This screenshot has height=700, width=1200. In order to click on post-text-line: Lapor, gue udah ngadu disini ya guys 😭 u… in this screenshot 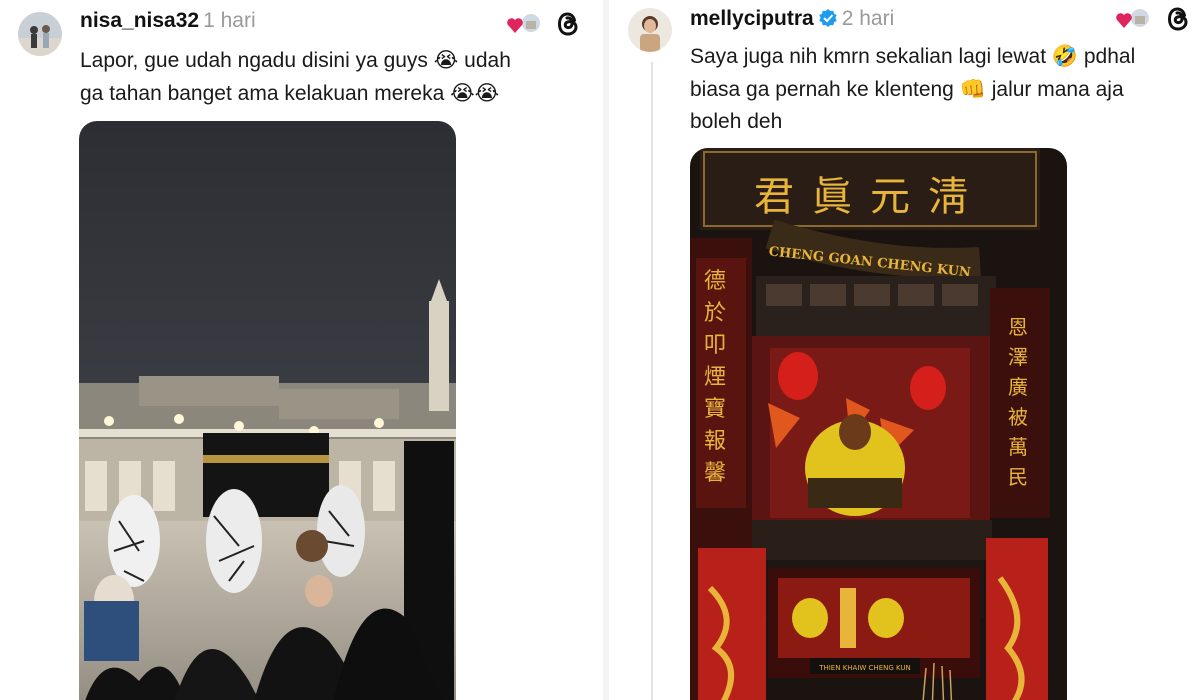, I will do `click(295, 60)`.